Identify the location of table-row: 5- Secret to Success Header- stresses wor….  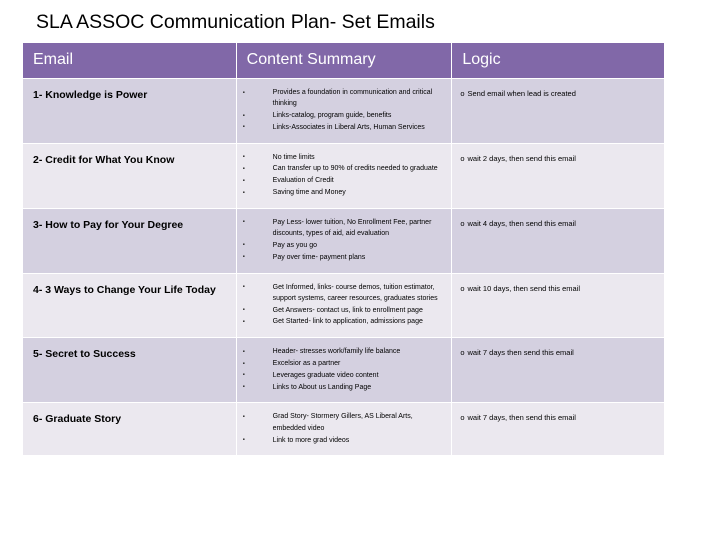
(343, 370).